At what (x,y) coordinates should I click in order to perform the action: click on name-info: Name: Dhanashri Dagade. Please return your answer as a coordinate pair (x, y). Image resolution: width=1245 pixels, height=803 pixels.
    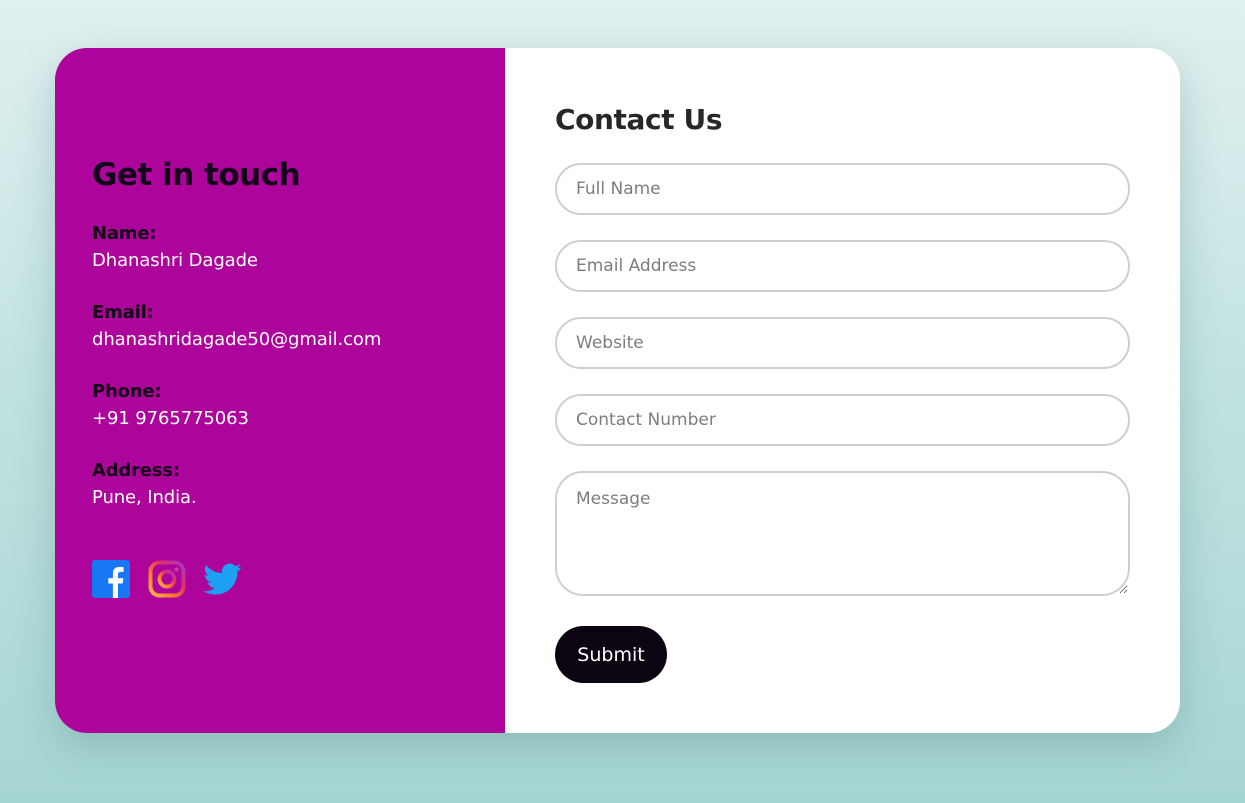
    Looking at the image, I should click on (298, 247).